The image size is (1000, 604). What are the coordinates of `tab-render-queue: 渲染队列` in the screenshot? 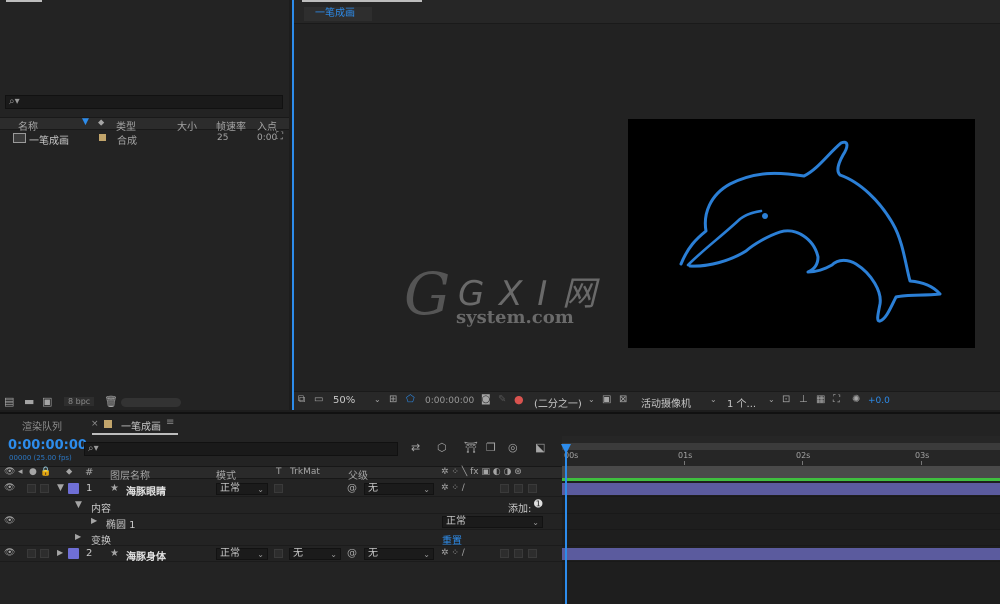 It's located at (42, 425).